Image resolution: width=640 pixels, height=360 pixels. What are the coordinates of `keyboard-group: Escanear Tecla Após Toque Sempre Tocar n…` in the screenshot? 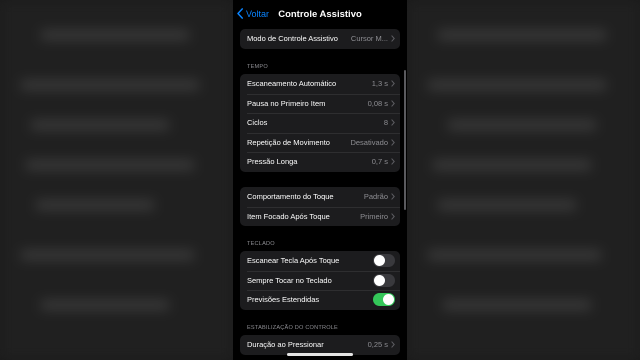 It's located at (320, 280).